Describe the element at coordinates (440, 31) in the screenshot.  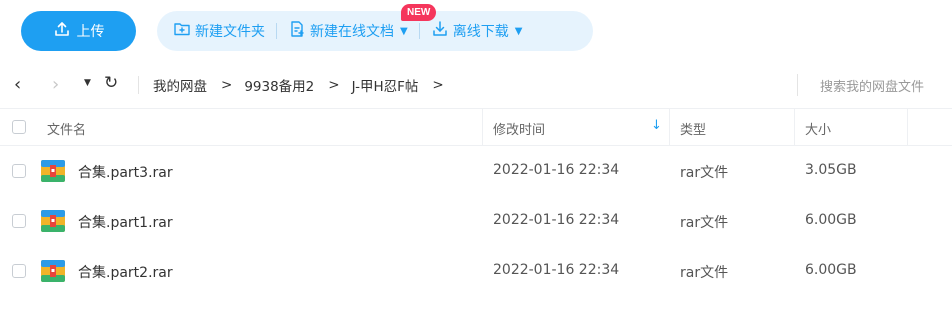
I see `download-icon` at that location.